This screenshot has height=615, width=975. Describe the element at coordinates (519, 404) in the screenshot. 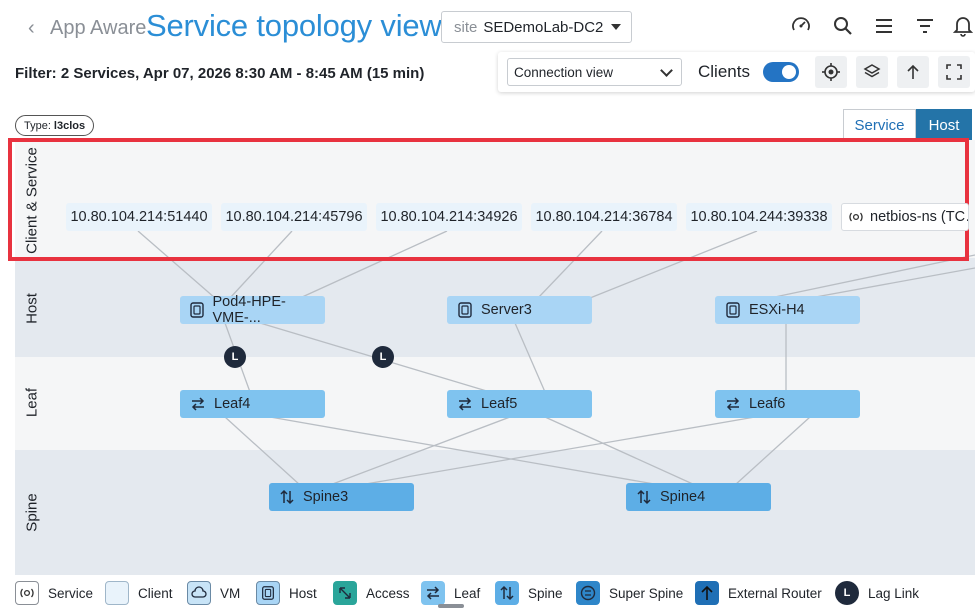

I see `leaf-node: Leaf5` at that location.